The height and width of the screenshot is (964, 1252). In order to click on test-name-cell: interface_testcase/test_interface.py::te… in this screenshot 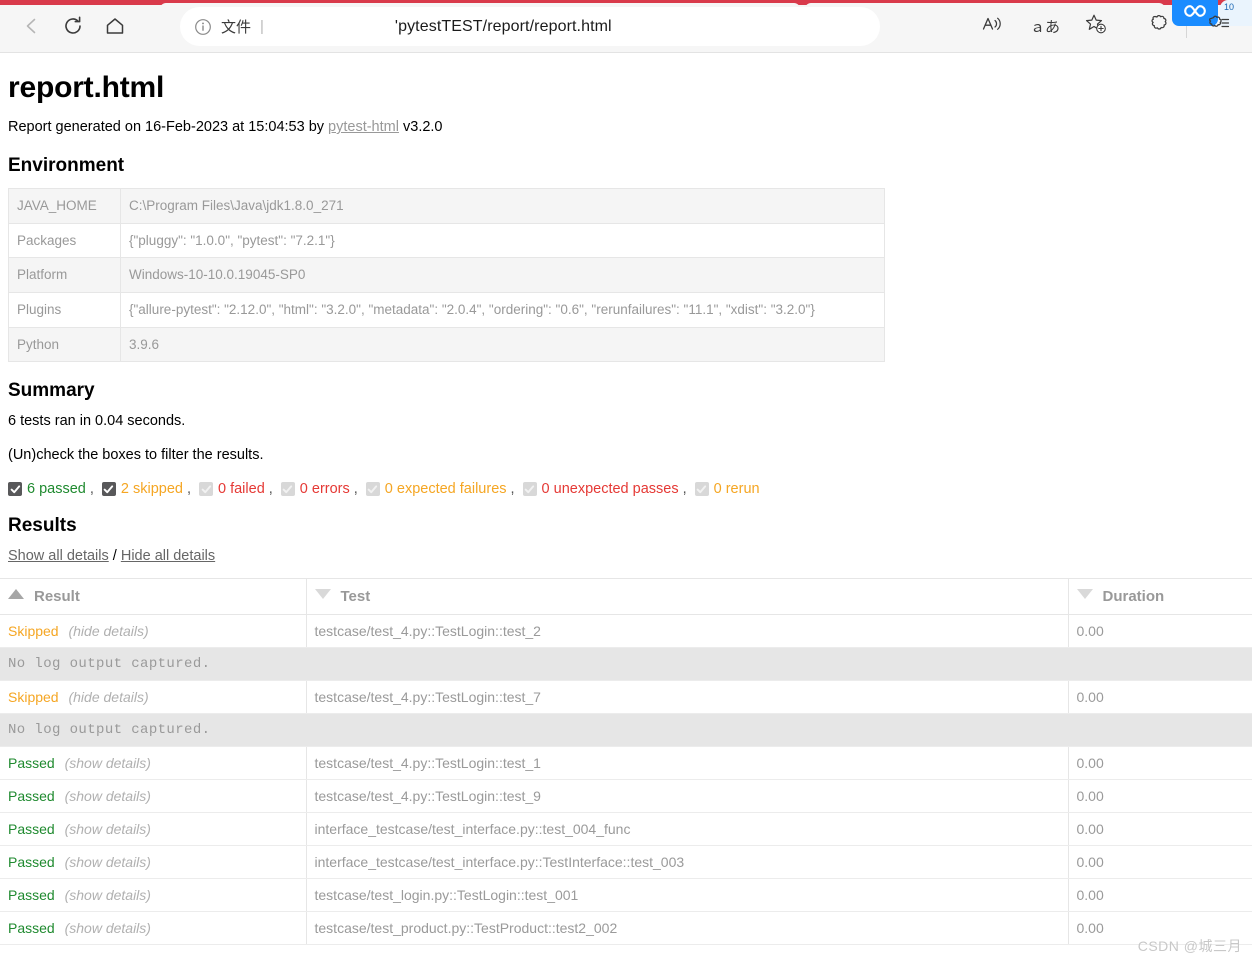, I will do `click(687, 829)`.